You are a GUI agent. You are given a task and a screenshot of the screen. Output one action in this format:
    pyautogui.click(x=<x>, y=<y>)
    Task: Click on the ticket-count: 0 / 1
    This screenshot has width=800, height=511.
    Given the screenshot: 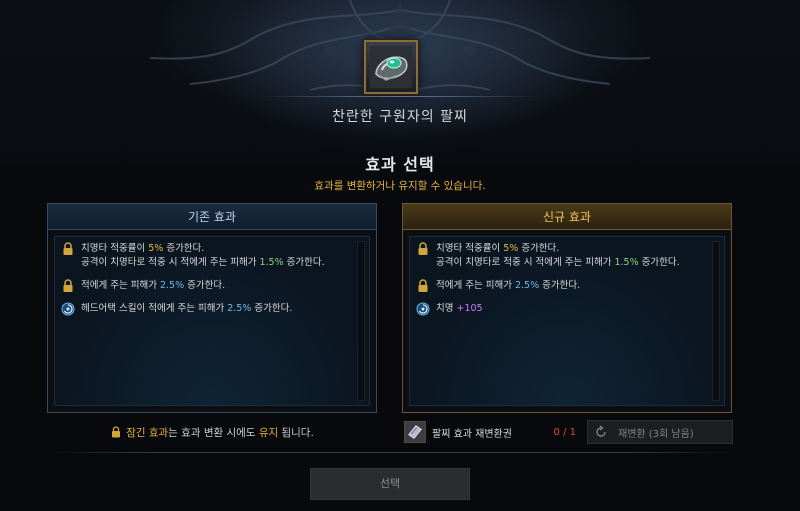 What is the action you would take?
    pyautogui.click(x=564, y=432)
    